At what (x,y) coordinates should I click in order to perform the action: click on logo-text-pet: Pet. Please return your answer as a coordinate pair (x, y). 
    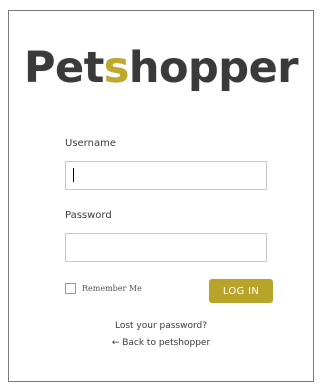
    Looking at the image, I should click on (64, 68).